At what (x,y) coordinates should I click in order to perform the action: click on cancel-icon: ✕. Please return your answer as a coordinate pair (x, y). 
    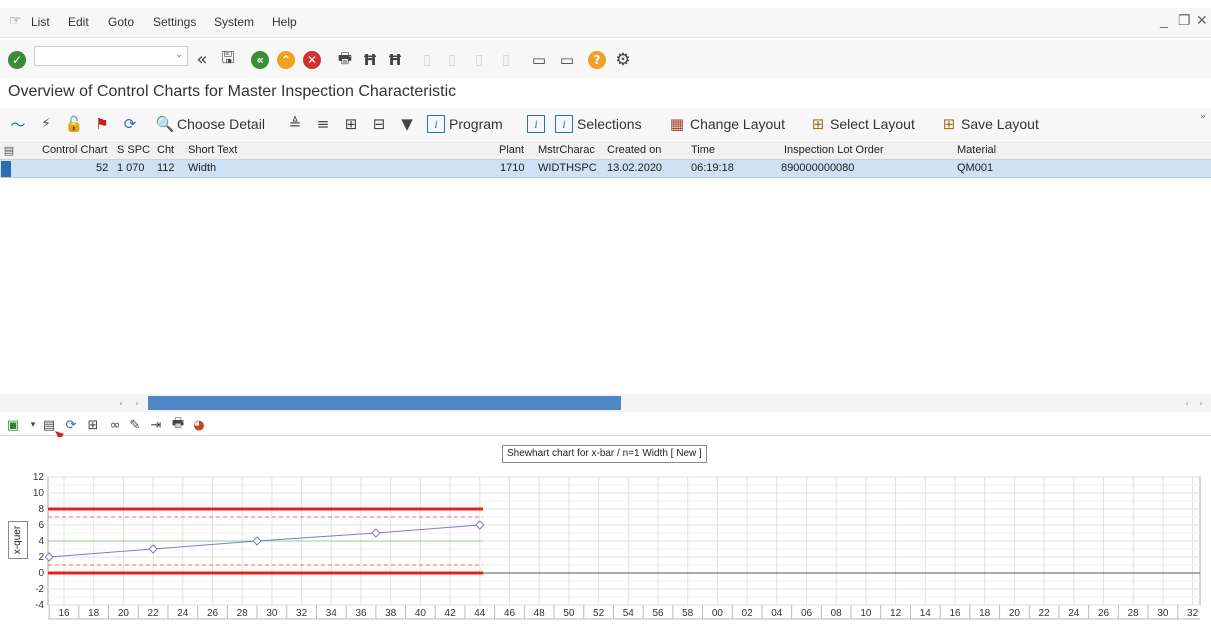
    Looking at the image, I should click on (312, 60).